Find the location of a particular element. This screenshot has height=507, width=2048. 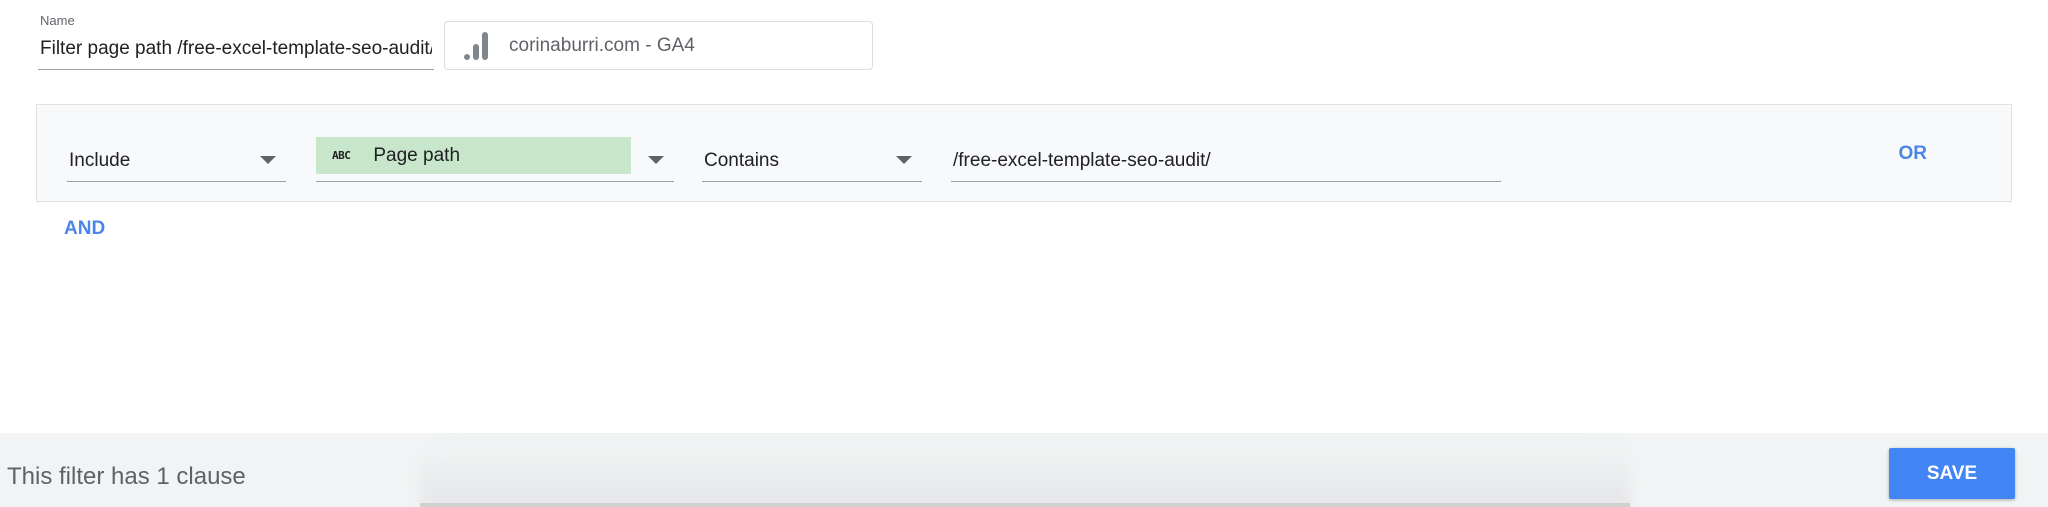

footer-divider is located at coordinates (1025, 505).